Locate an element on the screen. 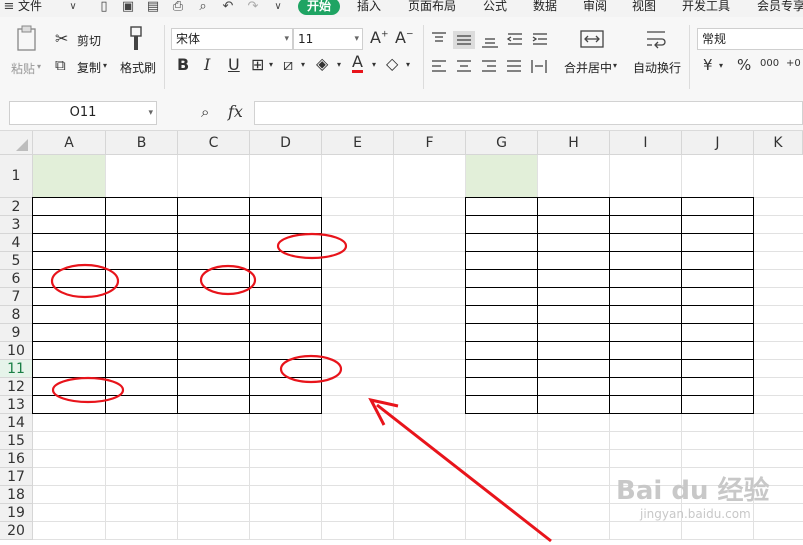  vertical-align-group is located at coordinates (490, 40).